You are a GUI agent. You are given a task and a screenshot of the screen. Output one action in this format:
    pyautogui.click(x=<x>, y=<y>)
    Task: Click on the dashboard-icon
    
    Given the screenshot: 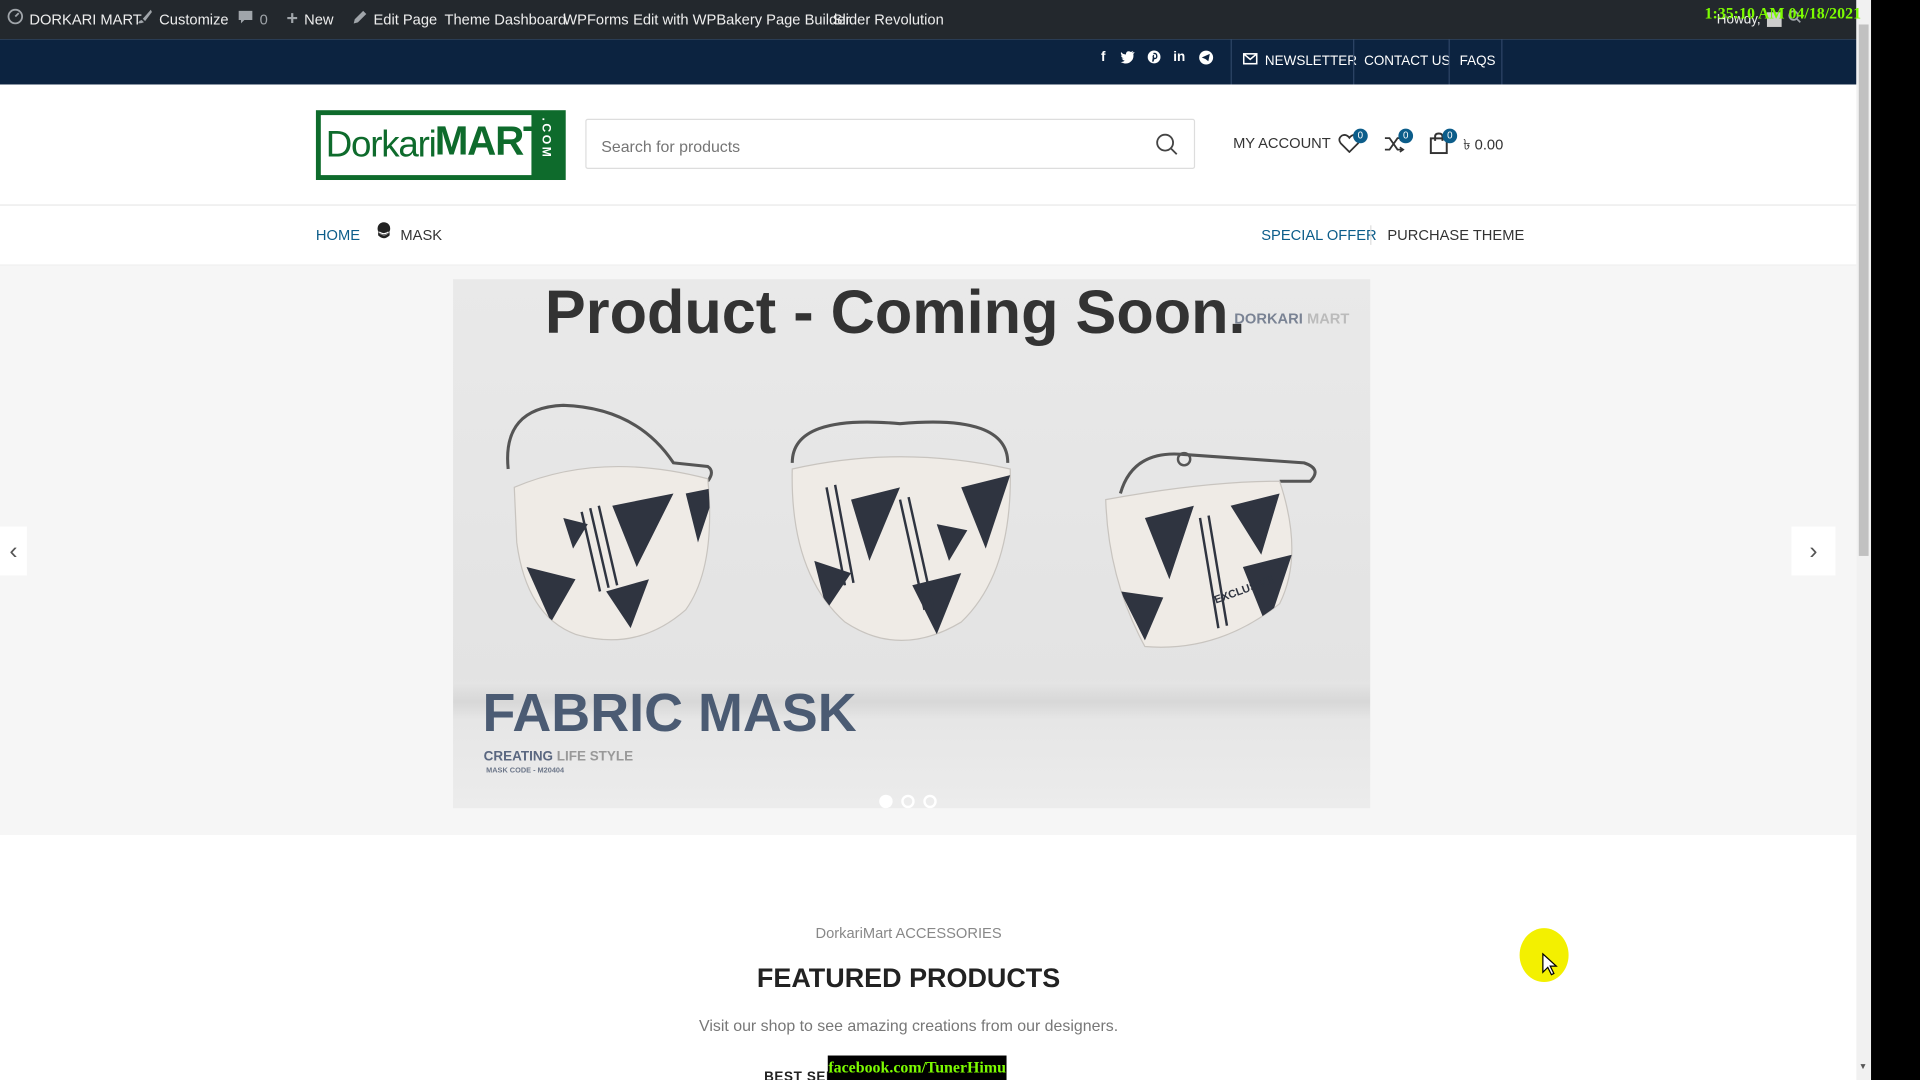 What is the action you would take?
    pyautogui.click(x=15, y=19)
    